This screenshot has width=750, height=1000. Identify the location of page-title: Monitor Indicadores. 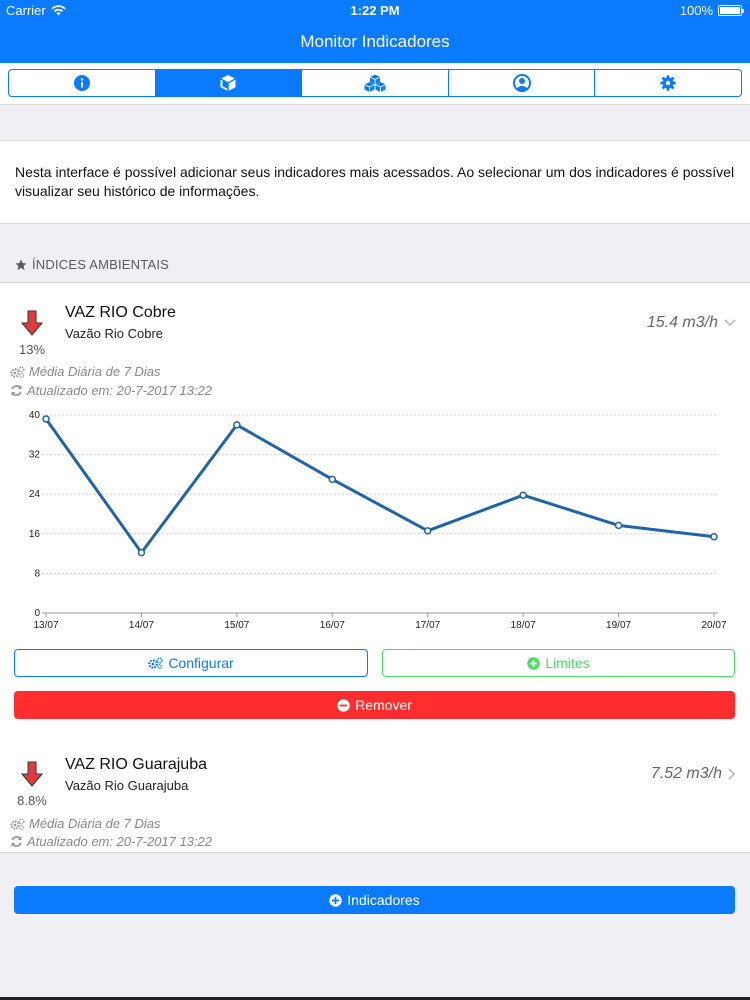
(375, 41).